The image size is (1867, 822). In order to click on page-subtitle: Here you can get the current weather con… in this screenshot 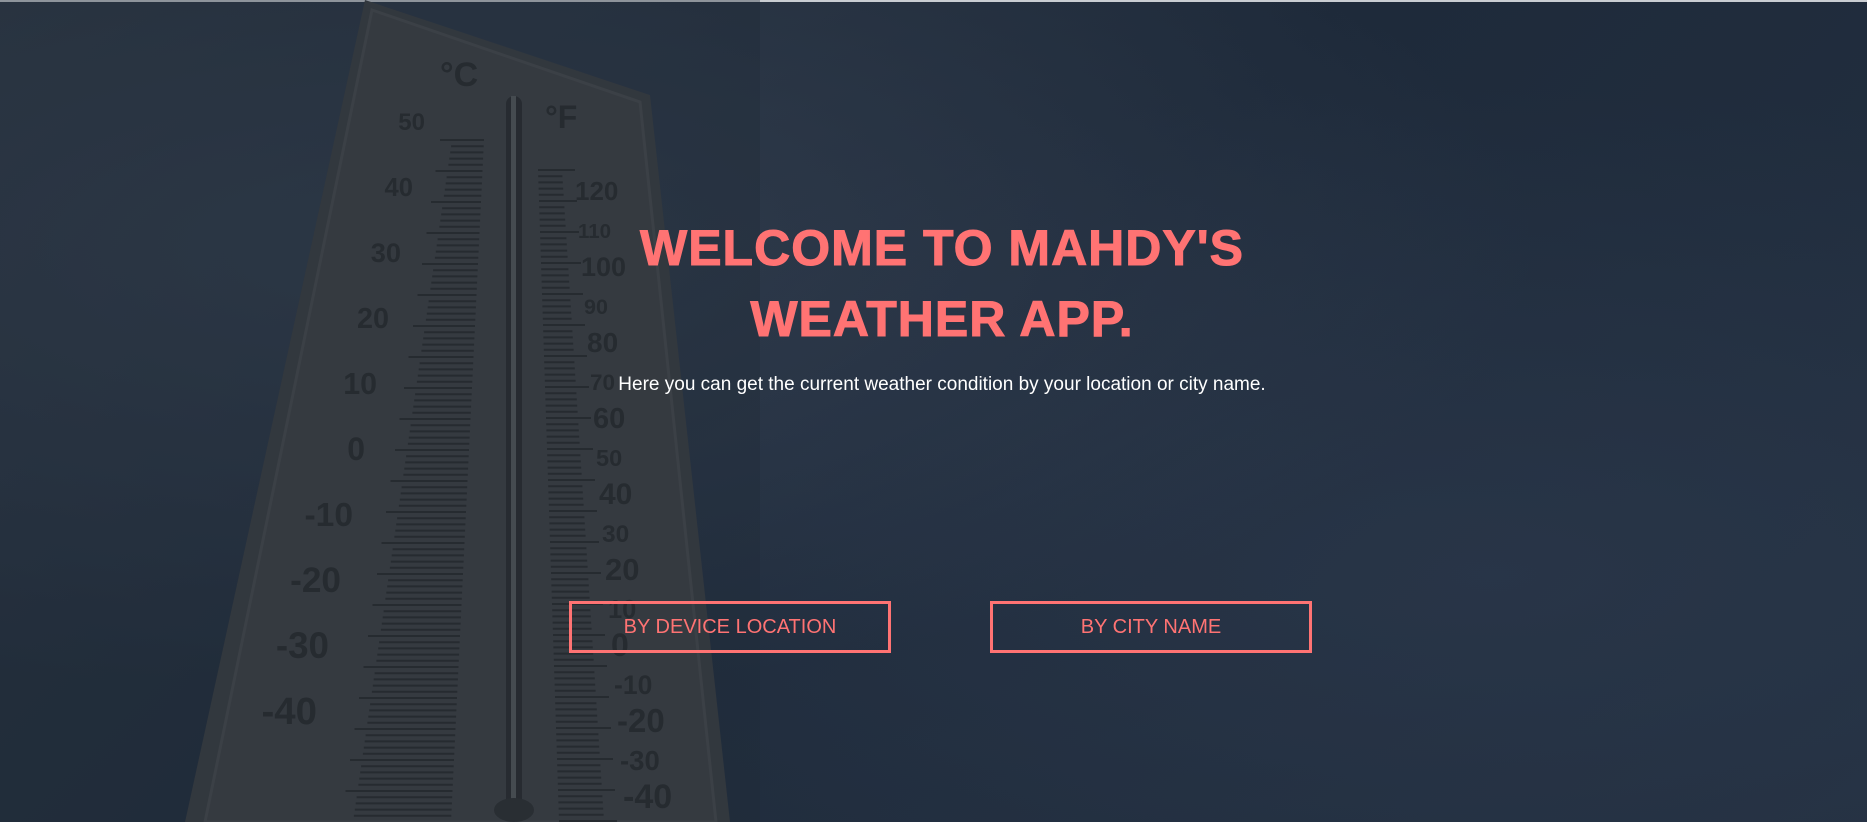, I will do `click(942, 384)`.